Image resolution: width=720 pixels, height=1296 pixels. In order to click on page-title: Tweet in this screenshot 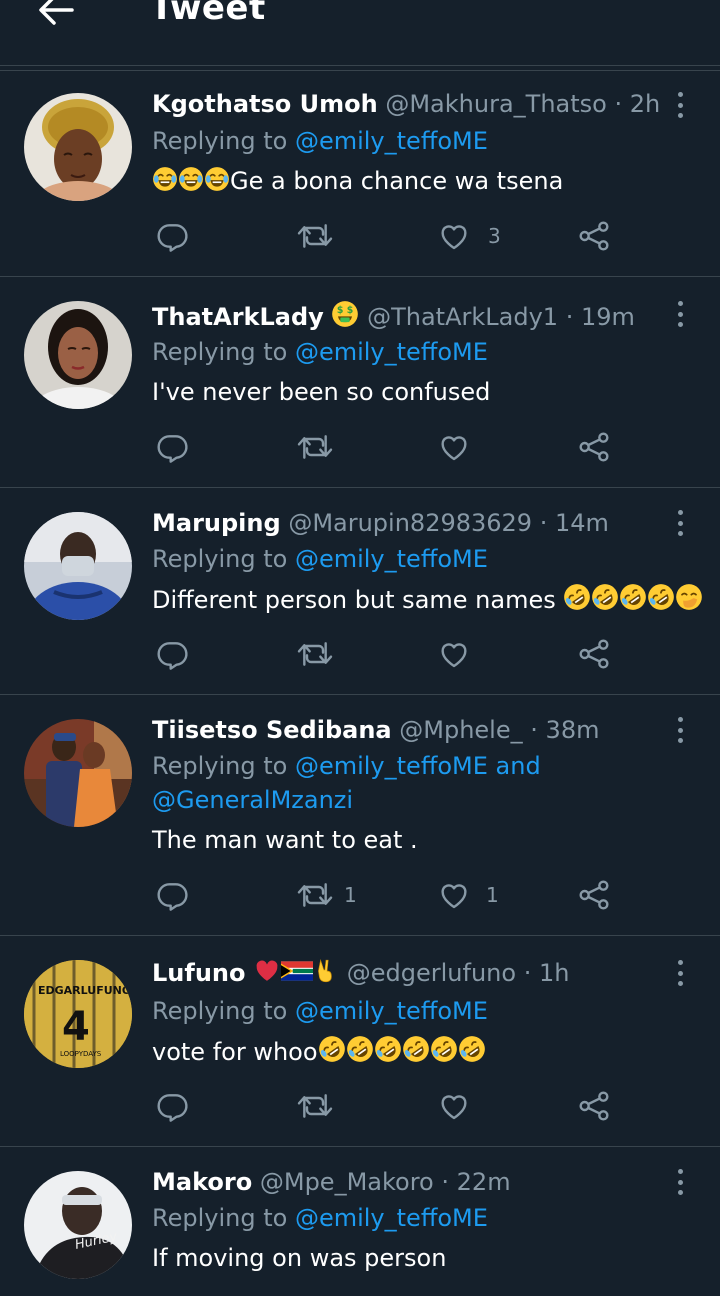, I will do `click(208, 14)`.